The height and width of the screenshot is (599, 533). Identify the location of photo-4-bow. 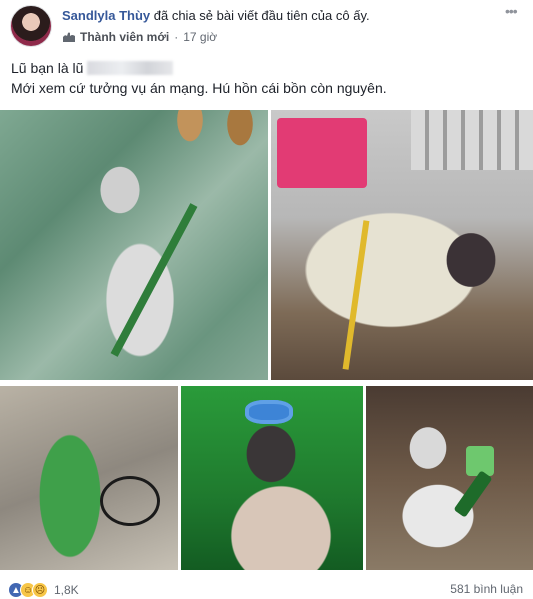
(269, 412).